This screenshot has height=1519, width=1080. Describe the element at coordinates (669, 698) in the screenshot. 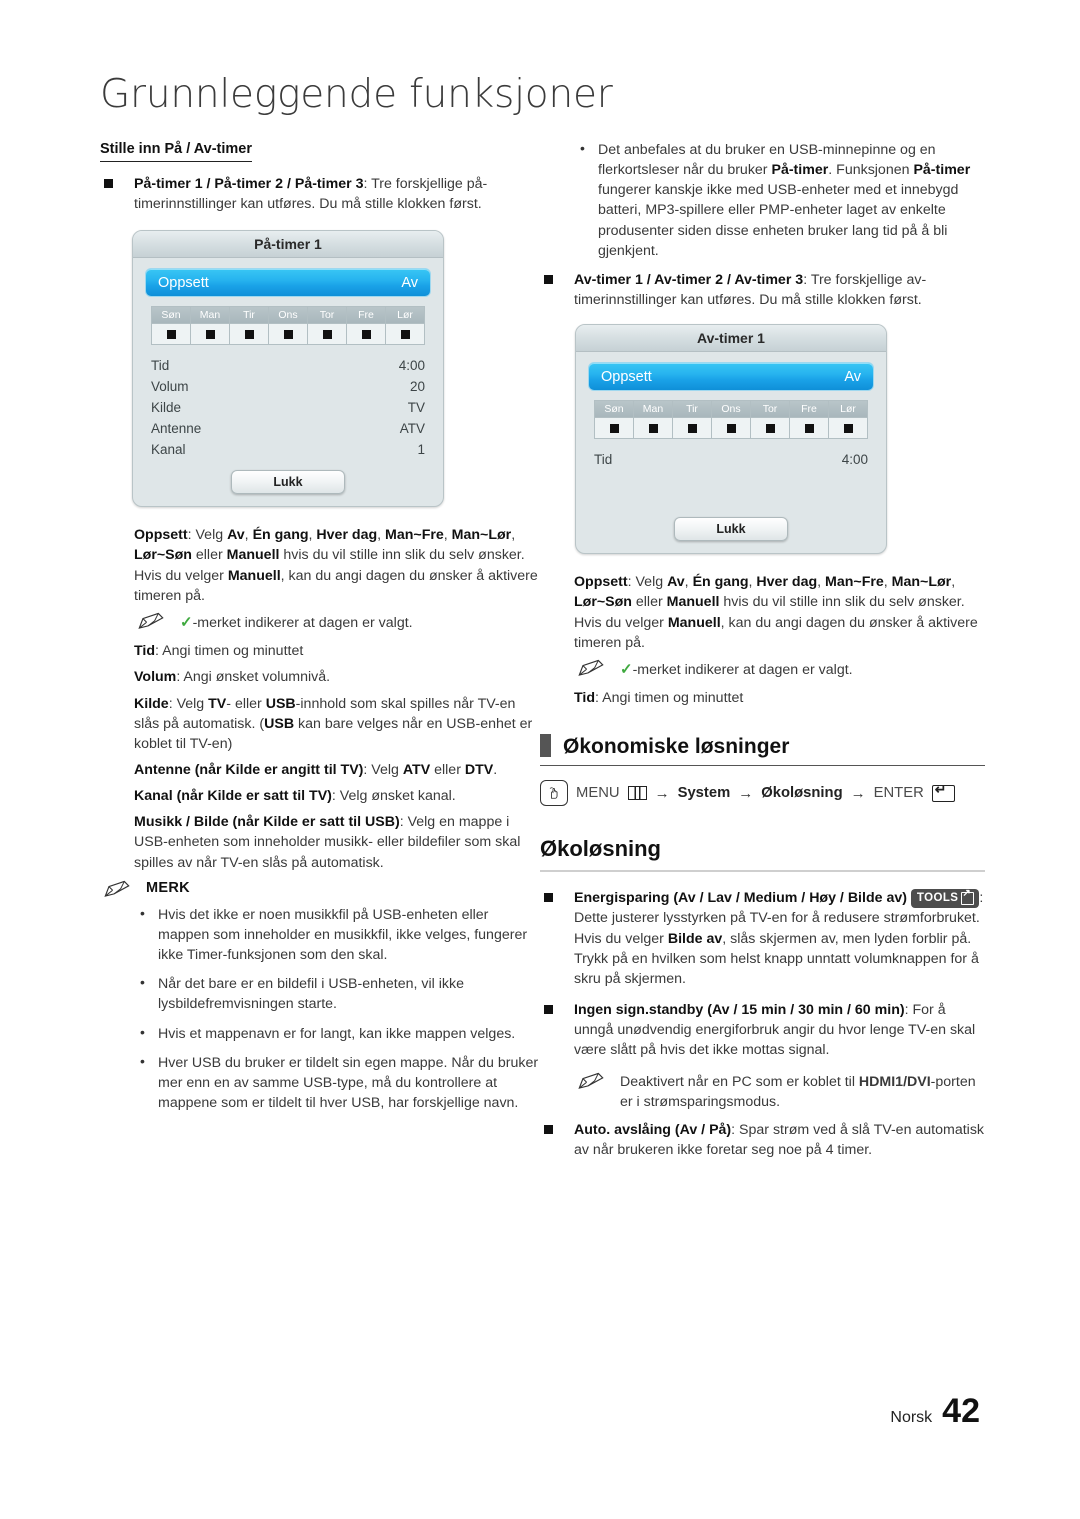

I see `right-tid-rest: : Angi timen og minuttet` at that location.